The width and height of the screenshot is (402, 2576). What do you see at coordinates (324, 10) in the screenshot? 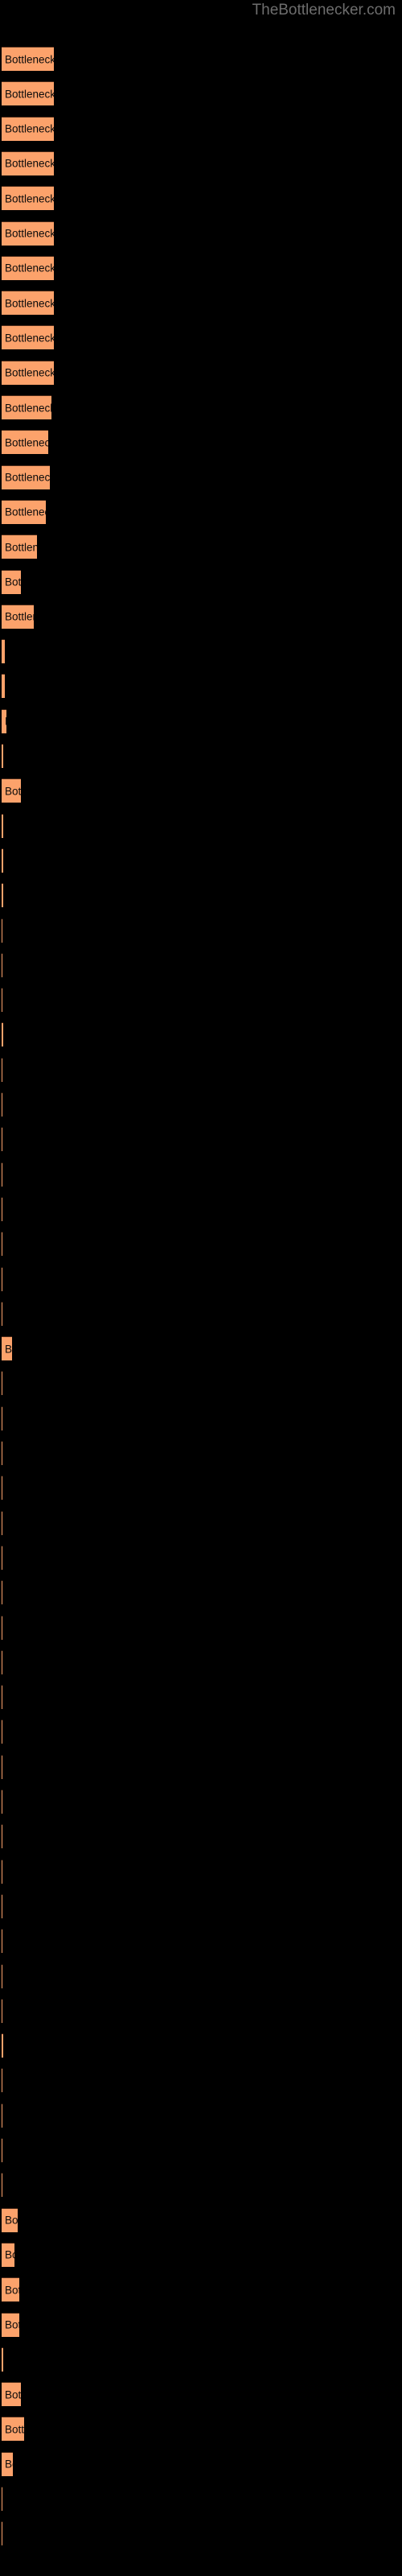
I see `site-watermark: TheBottlenecker.com` at bounding box center [324, 10].